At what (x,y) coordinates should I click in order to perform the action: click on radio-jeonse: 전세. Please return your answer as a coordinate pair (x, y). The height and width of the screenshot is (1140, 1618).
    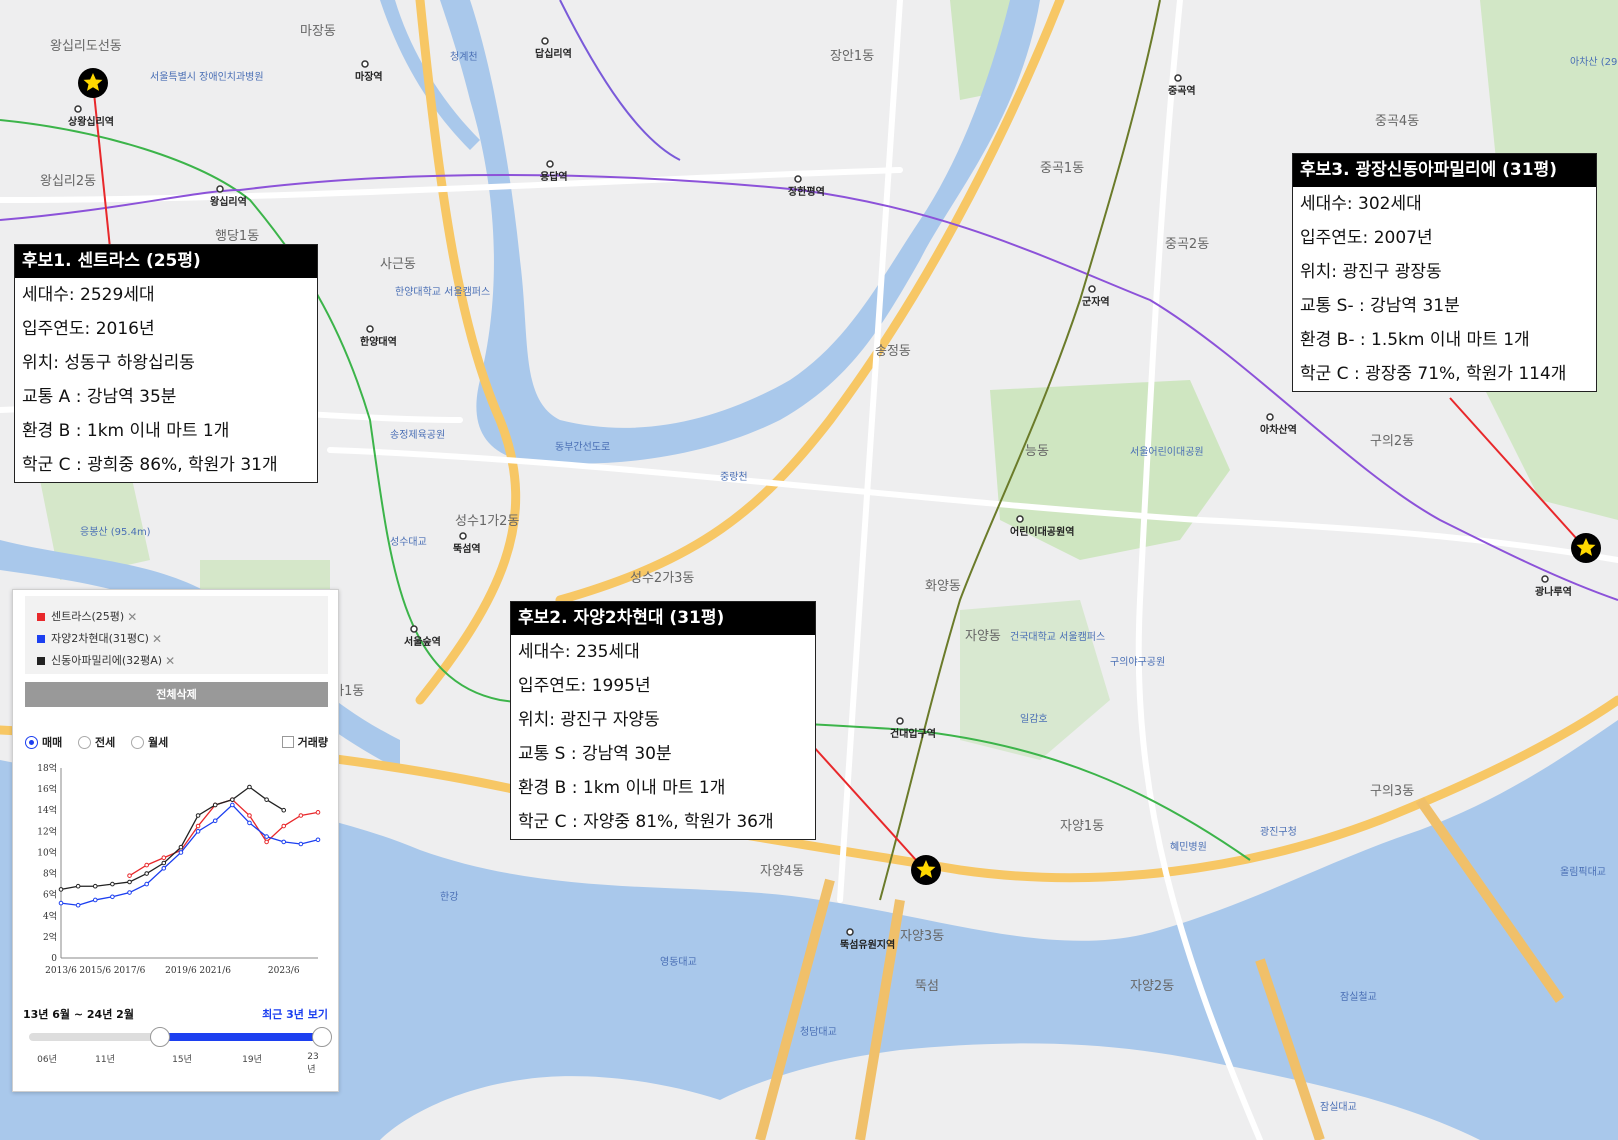
    Looking at the image, I should click on (96, 742).